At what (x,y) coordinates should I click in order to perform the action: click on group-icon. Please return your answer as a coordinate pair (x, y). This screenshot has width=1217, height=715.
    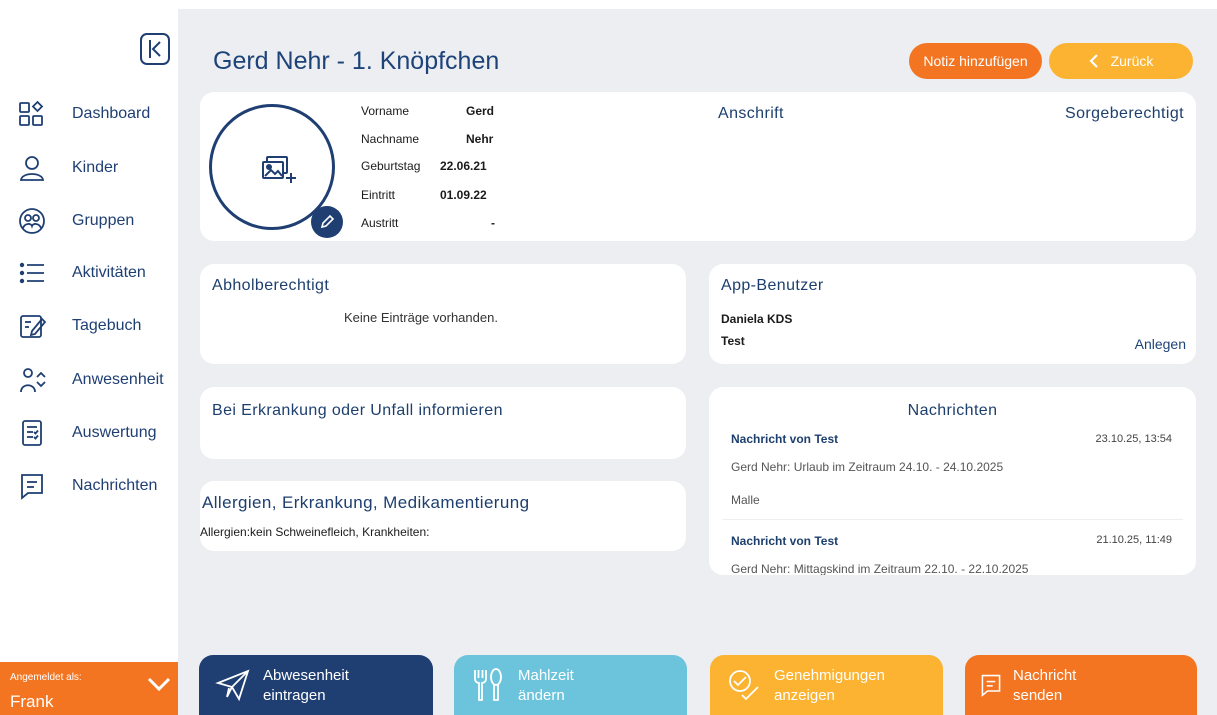
    Looking at the image, I should click on (32, 221).